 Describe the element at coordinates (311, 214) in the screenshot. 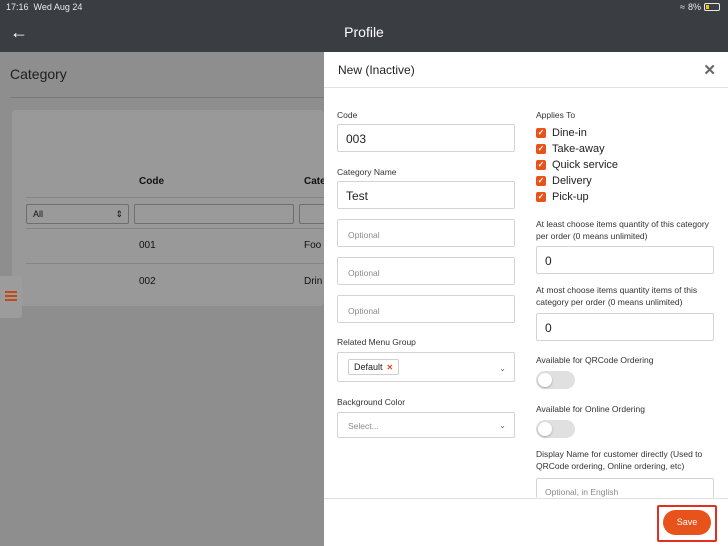

I see `category-filter-input` at that location.